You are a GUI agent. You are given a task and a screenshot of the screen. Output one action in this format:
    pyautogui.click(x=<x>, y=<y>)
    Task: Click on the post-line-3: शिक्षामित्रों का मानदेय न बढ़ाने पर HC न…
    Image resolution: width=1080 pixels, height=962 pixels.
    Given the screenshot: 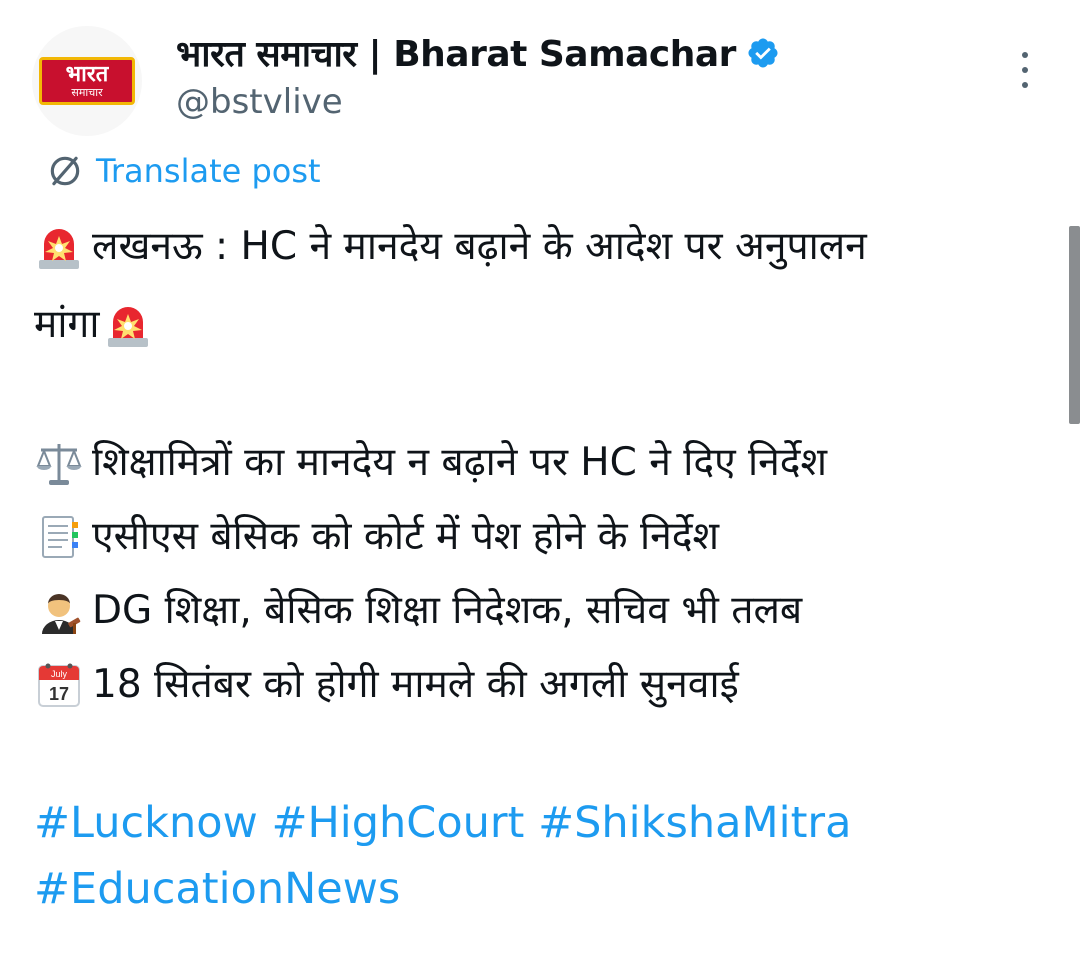 What is the action you would take?
    pyautogui.click(x=430, y=463)
    